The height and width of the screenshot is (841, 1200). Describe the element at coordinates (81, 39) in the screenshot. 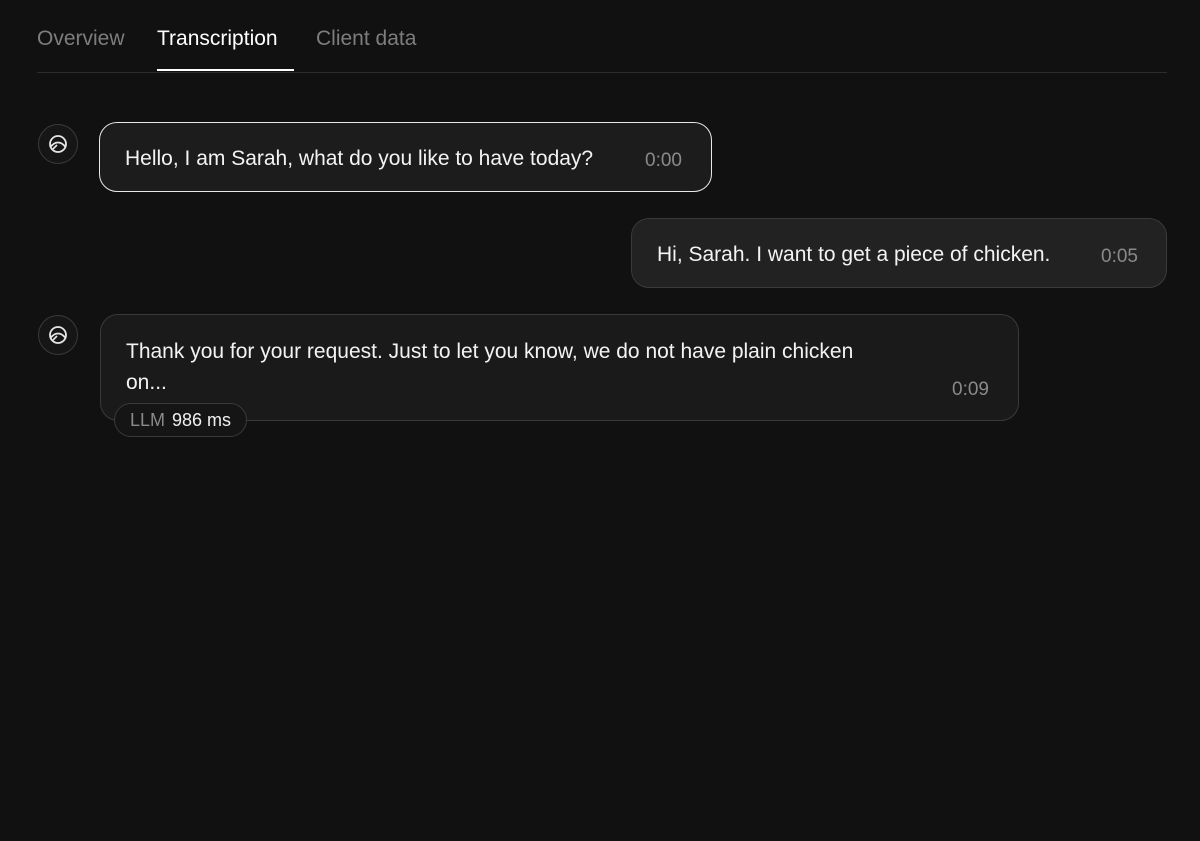

I see `tab-overview: Overview` at that location.